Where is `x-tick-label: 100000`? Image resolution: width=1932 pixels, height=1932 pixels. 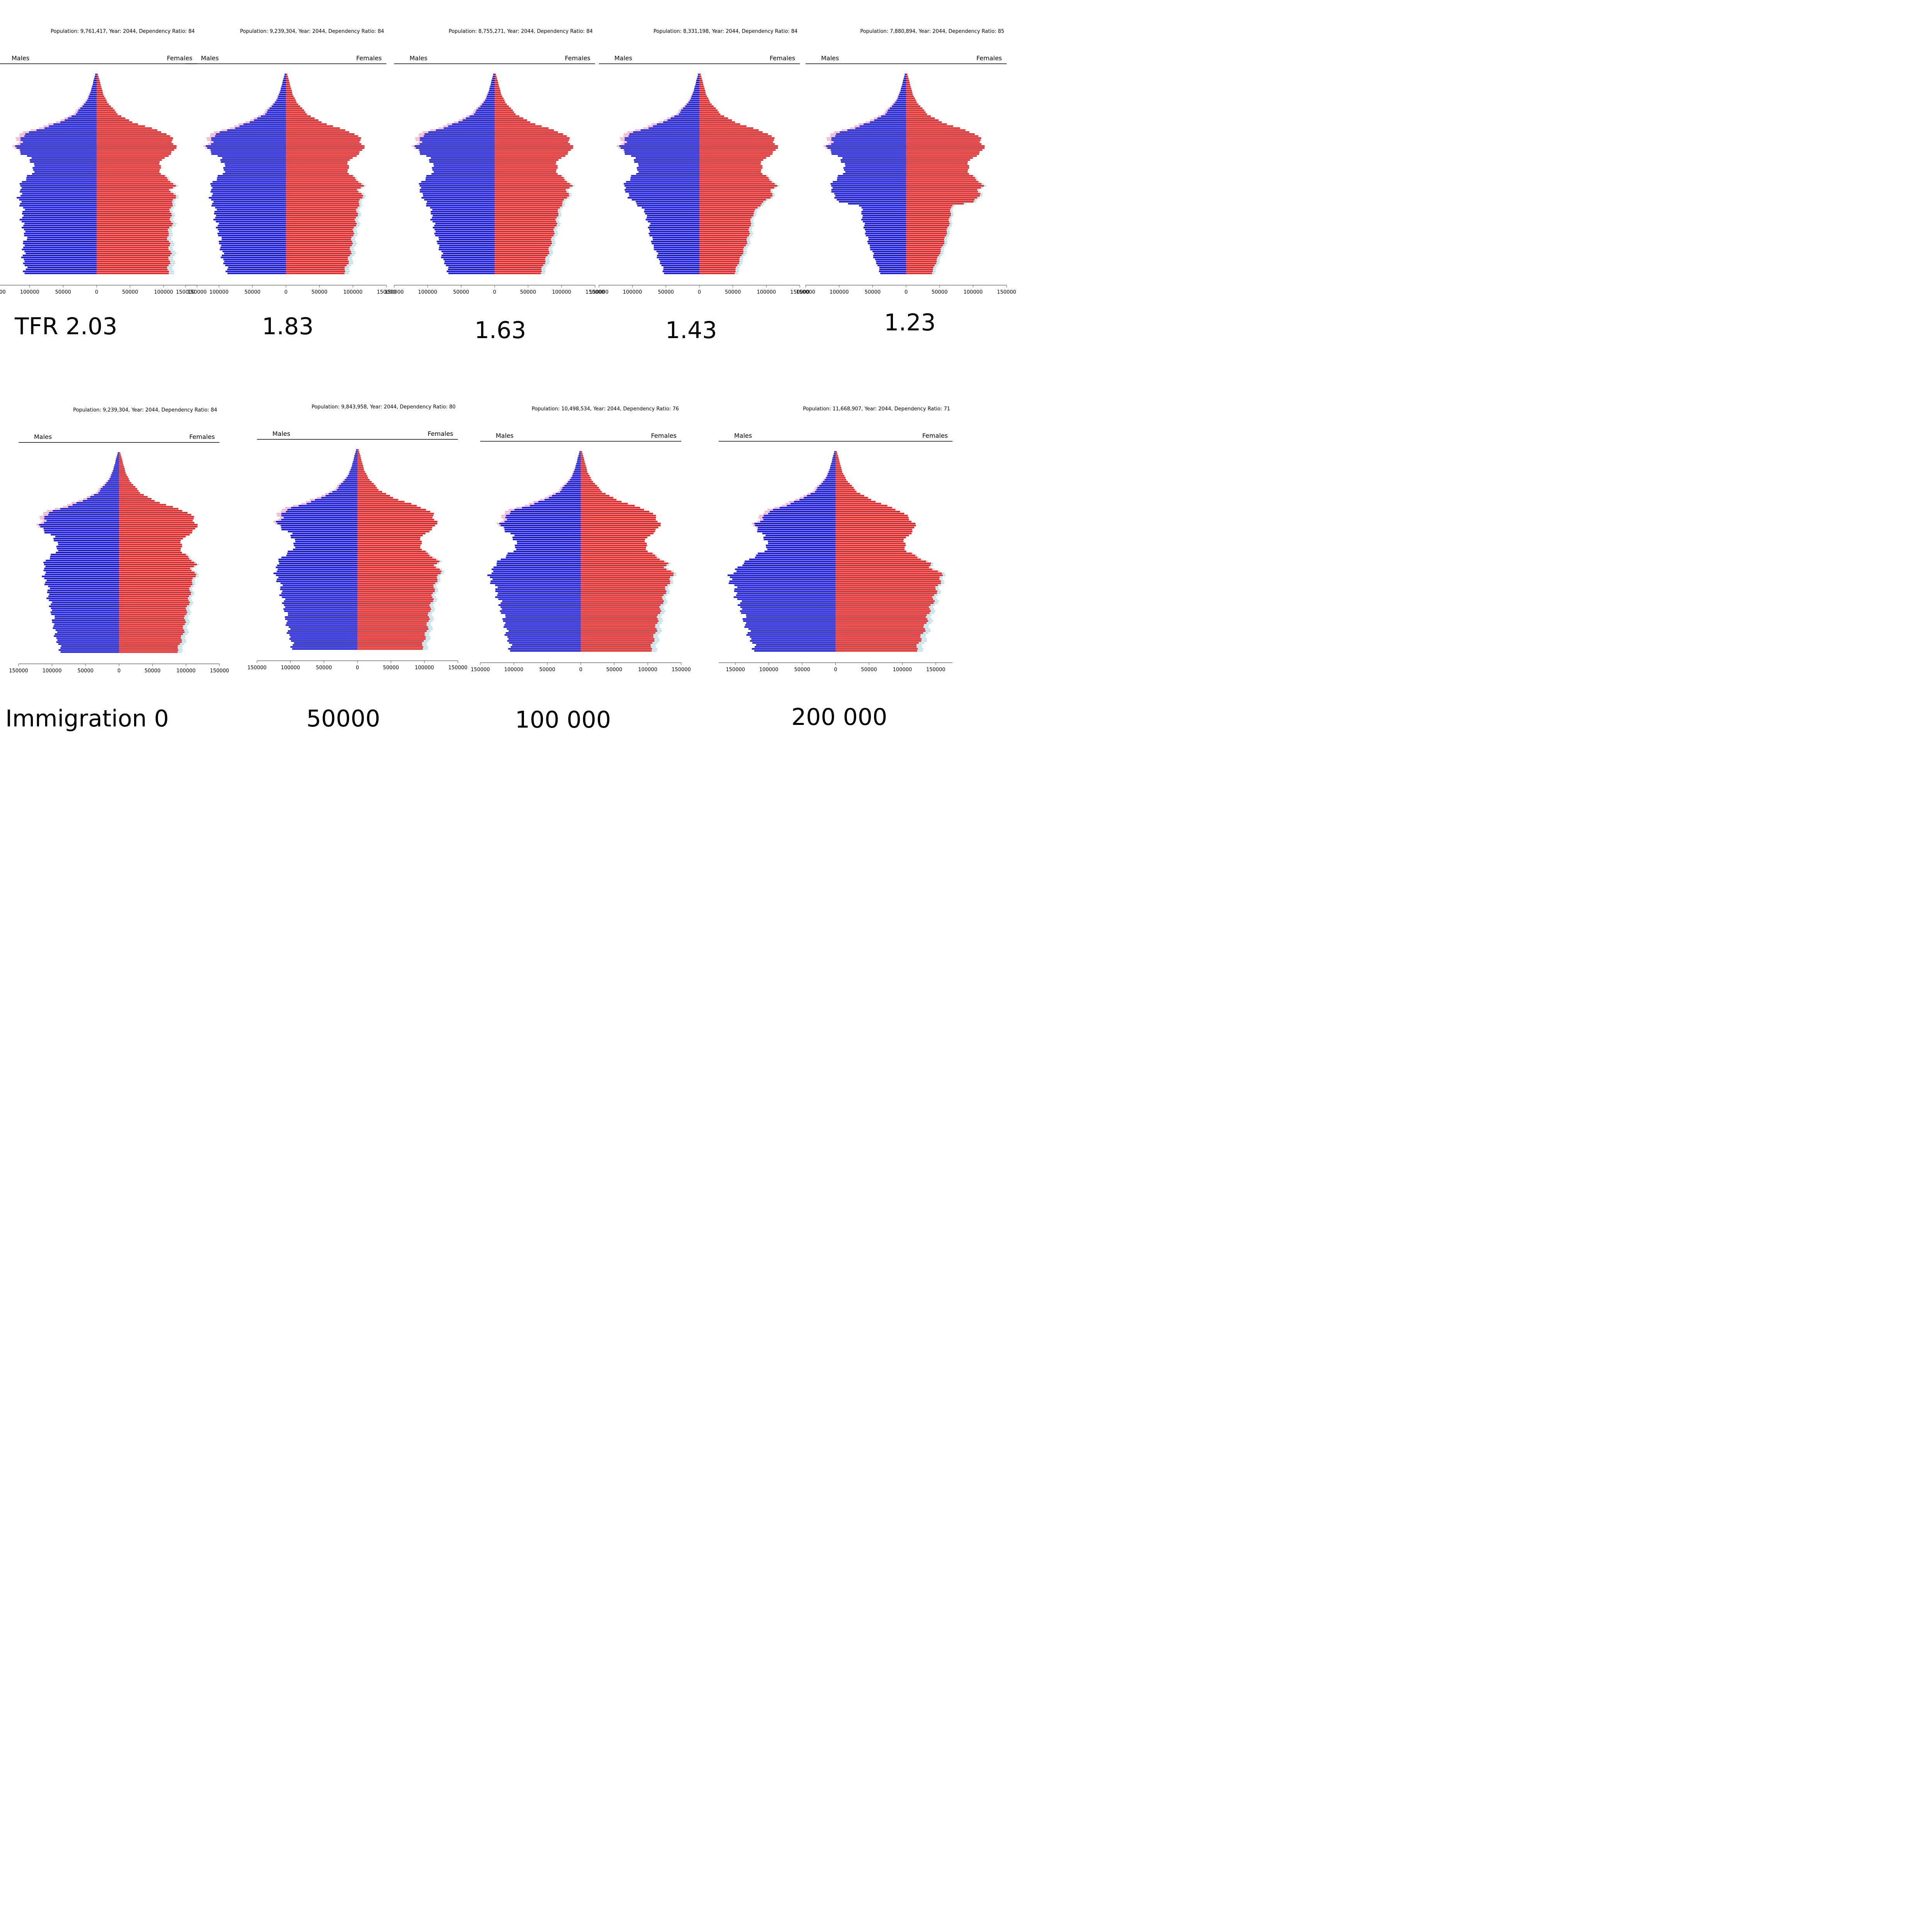 x-tick-label: 100000 is located at coordinates (974, 292).